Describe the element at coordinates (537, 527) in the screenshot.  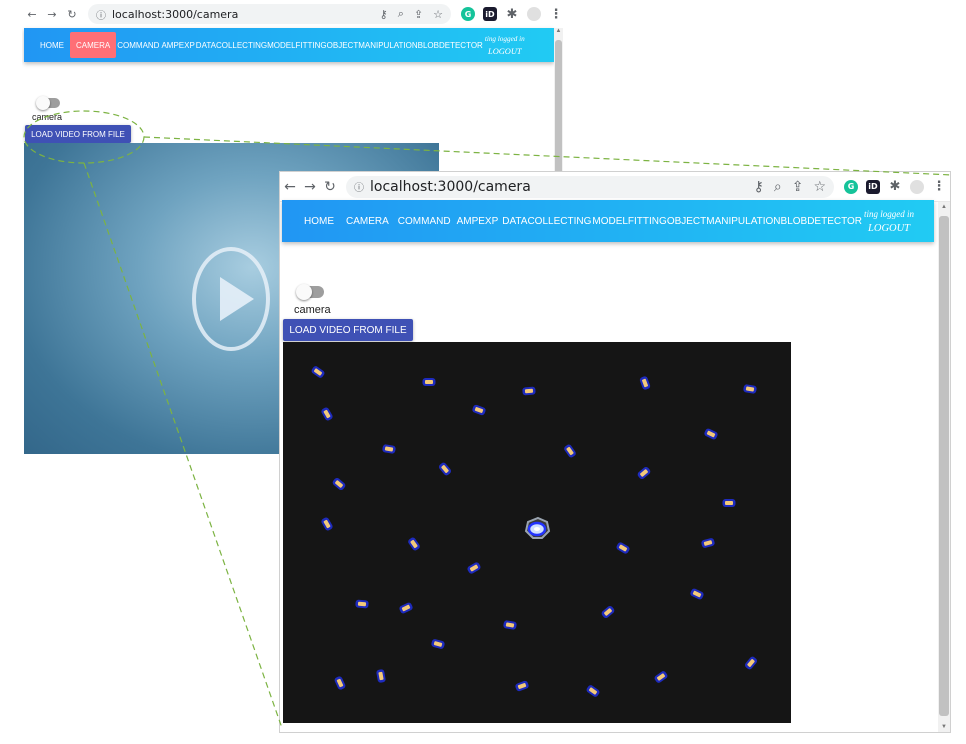
I see `center-marker` at that location.